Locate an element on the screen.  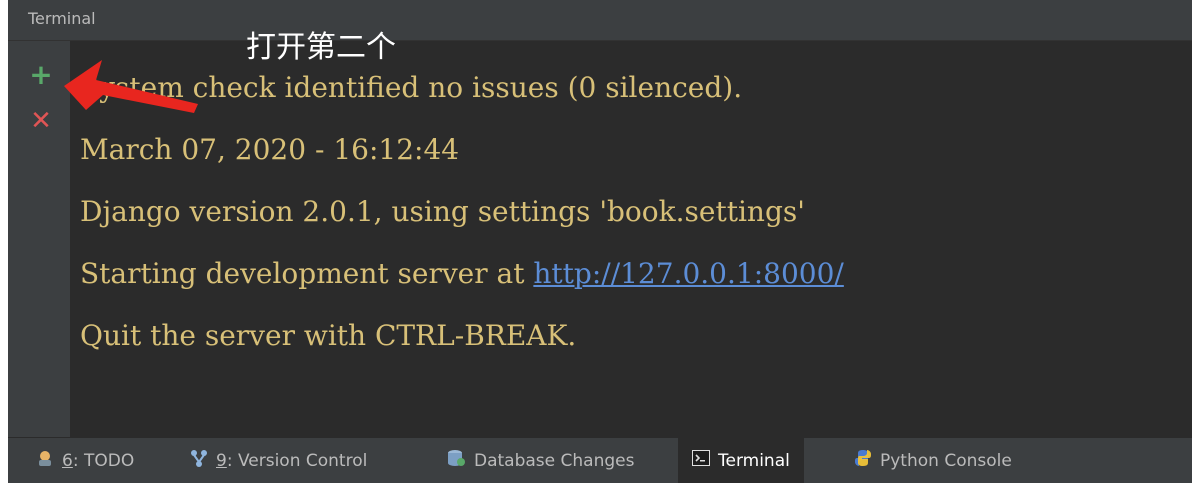
database-icon is located at coordinates (456, 460).